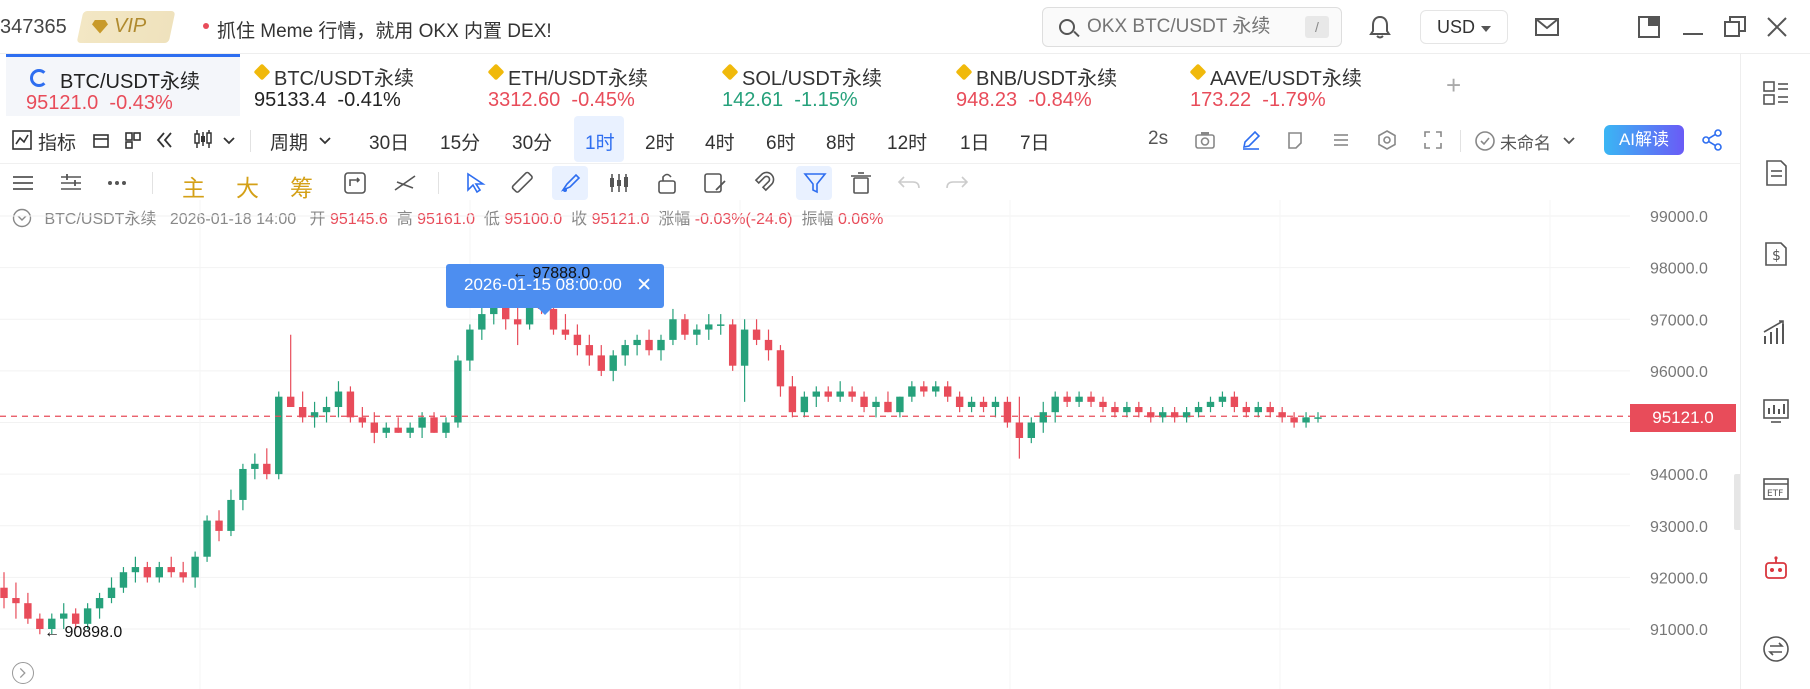  I want to click on period-1d: 1日, so click(975, 141).